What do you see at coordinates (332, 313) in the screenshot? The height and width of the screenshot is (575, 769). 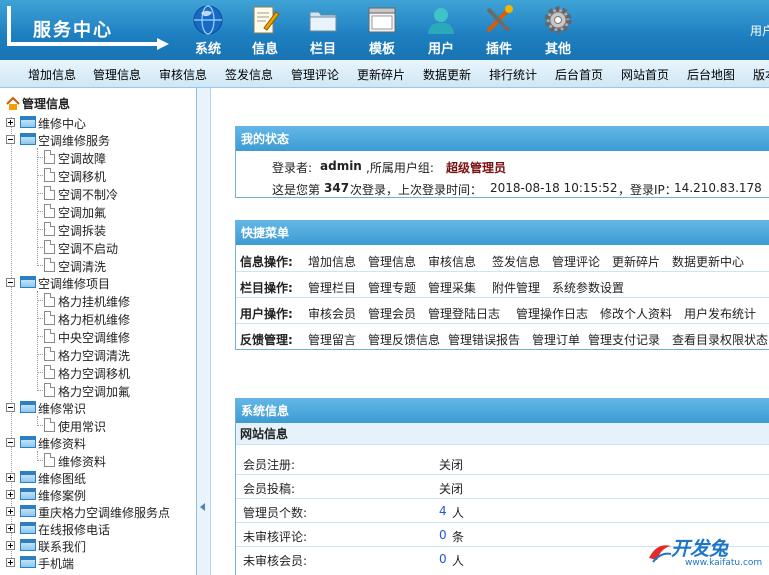 I see `quick-link: 审核会员` at bounding box center [332, 313].